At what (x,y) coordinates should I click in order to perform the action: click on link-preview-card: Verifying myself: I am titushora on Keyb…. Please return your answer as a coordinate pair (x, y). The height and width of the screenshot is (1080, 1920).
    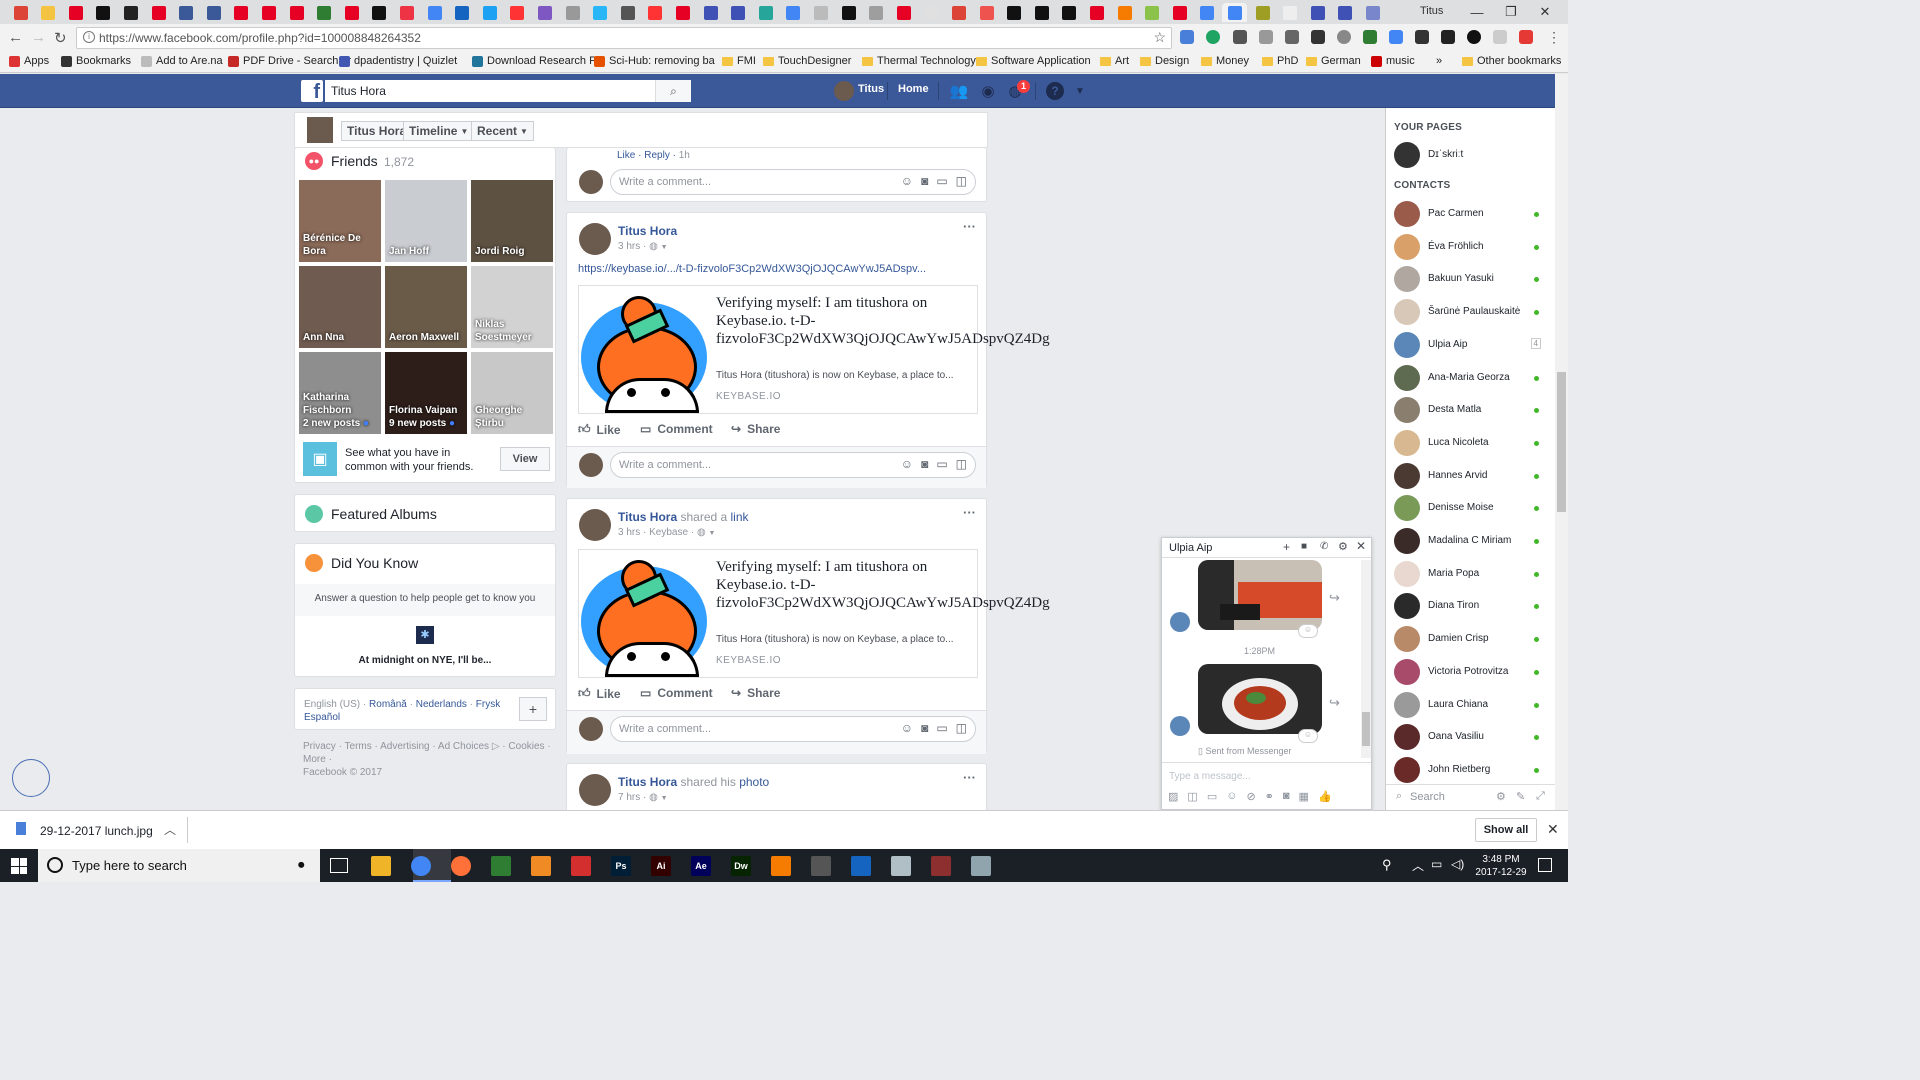
    Looking at the image, I should click on (814, 349).